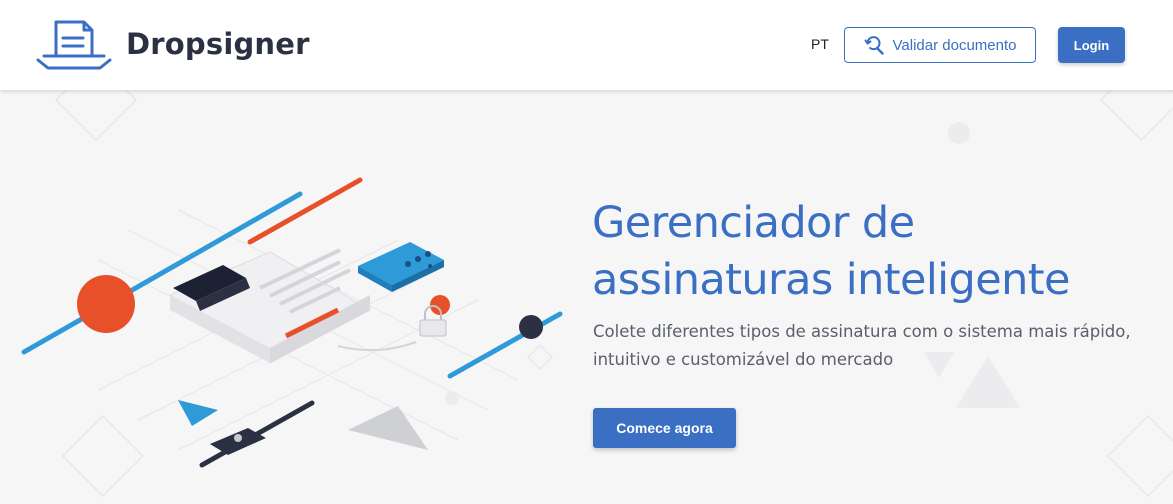  What do you see at coordinates (74, 45) in the screenshot?
I see `document-tray-icon` at bounding box center [74, 45].